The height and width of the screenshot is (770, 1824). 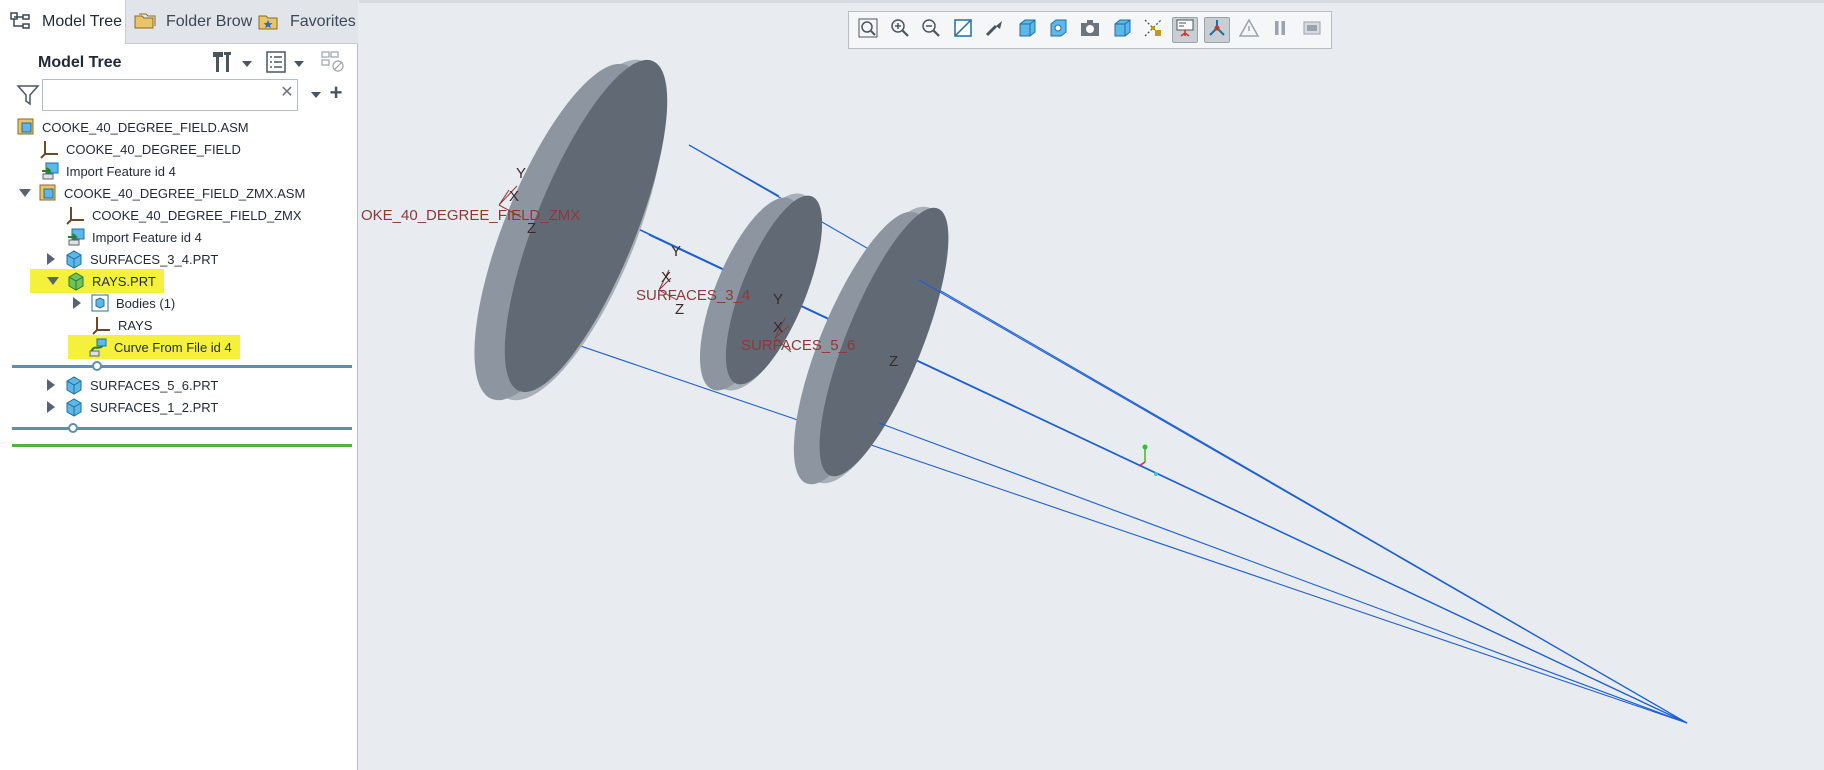 I want to click on close-icon: ✕, so click(x=287, y=93).